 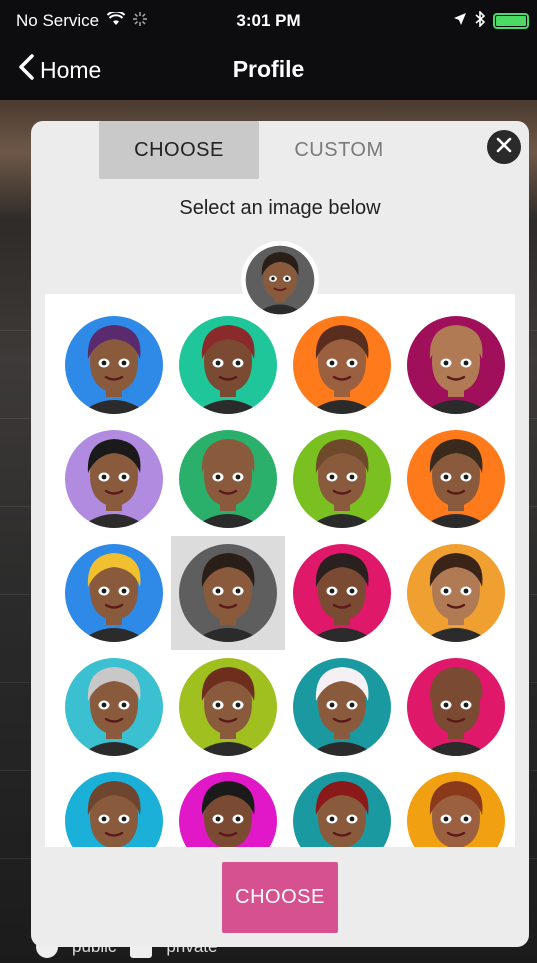 I want to click on avatar-tophat-teal-image, so click(x=342, y=809).